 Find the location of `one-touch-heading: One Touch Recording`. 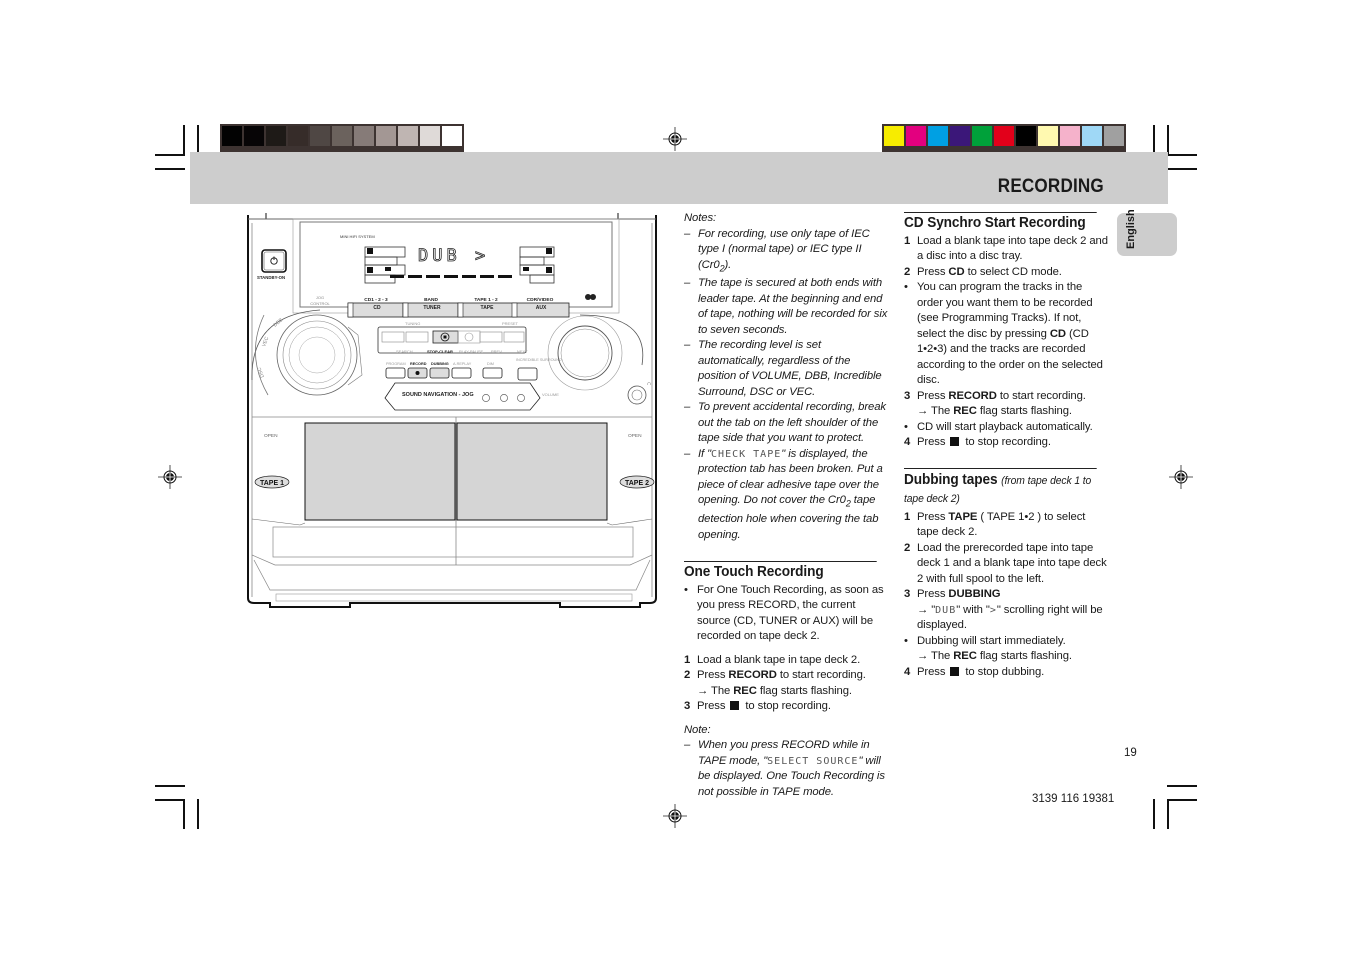

one-touch-heading: One Touch Recording is located at coordinates (780, 571).